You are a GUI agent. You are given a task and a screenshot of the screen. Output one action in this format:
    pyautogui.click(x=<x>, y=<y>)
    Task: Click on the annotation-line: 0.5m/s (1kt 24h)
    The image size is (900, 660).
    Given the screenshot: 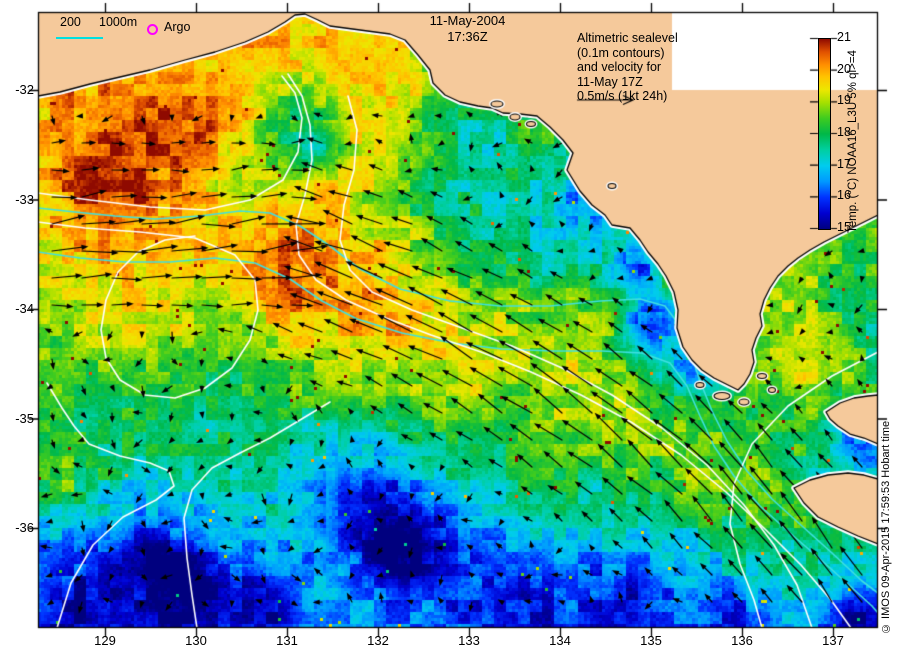 What is the action you would take?
    pyautogui.click(x=622, y=96)
    